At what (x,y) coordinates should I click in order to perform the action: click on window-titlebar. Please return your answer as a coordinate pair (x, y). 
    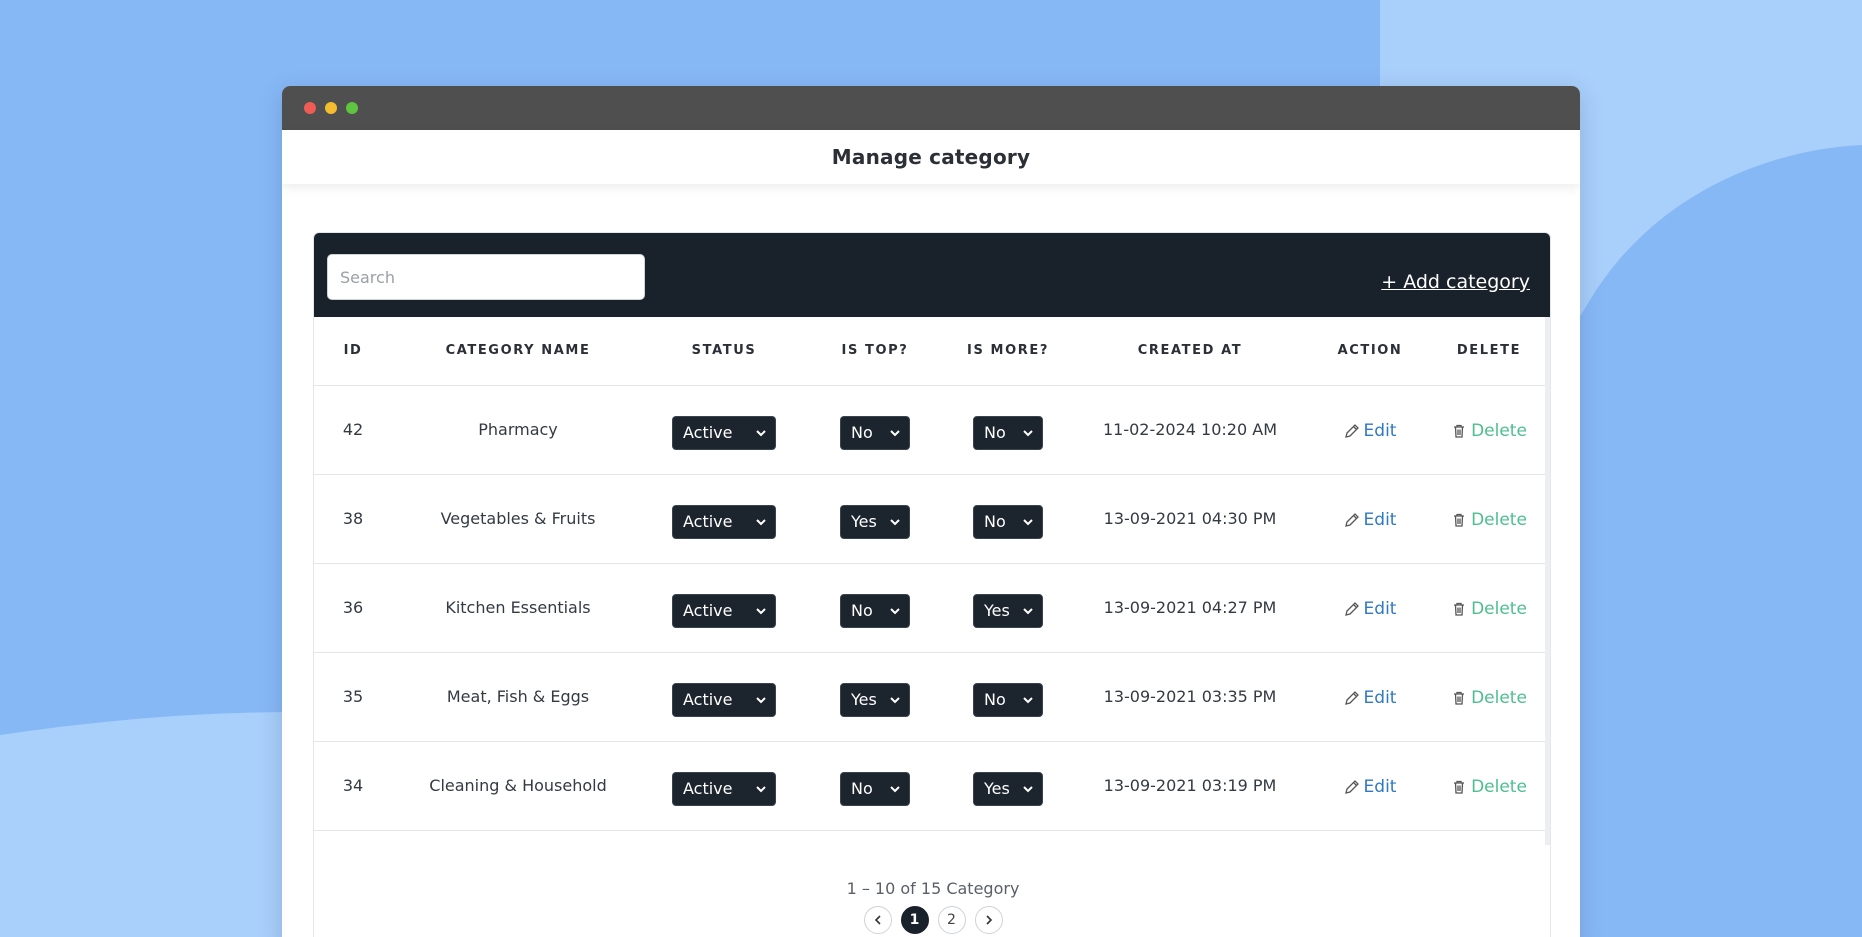
    Looking at the image, I should click on (931, 108).